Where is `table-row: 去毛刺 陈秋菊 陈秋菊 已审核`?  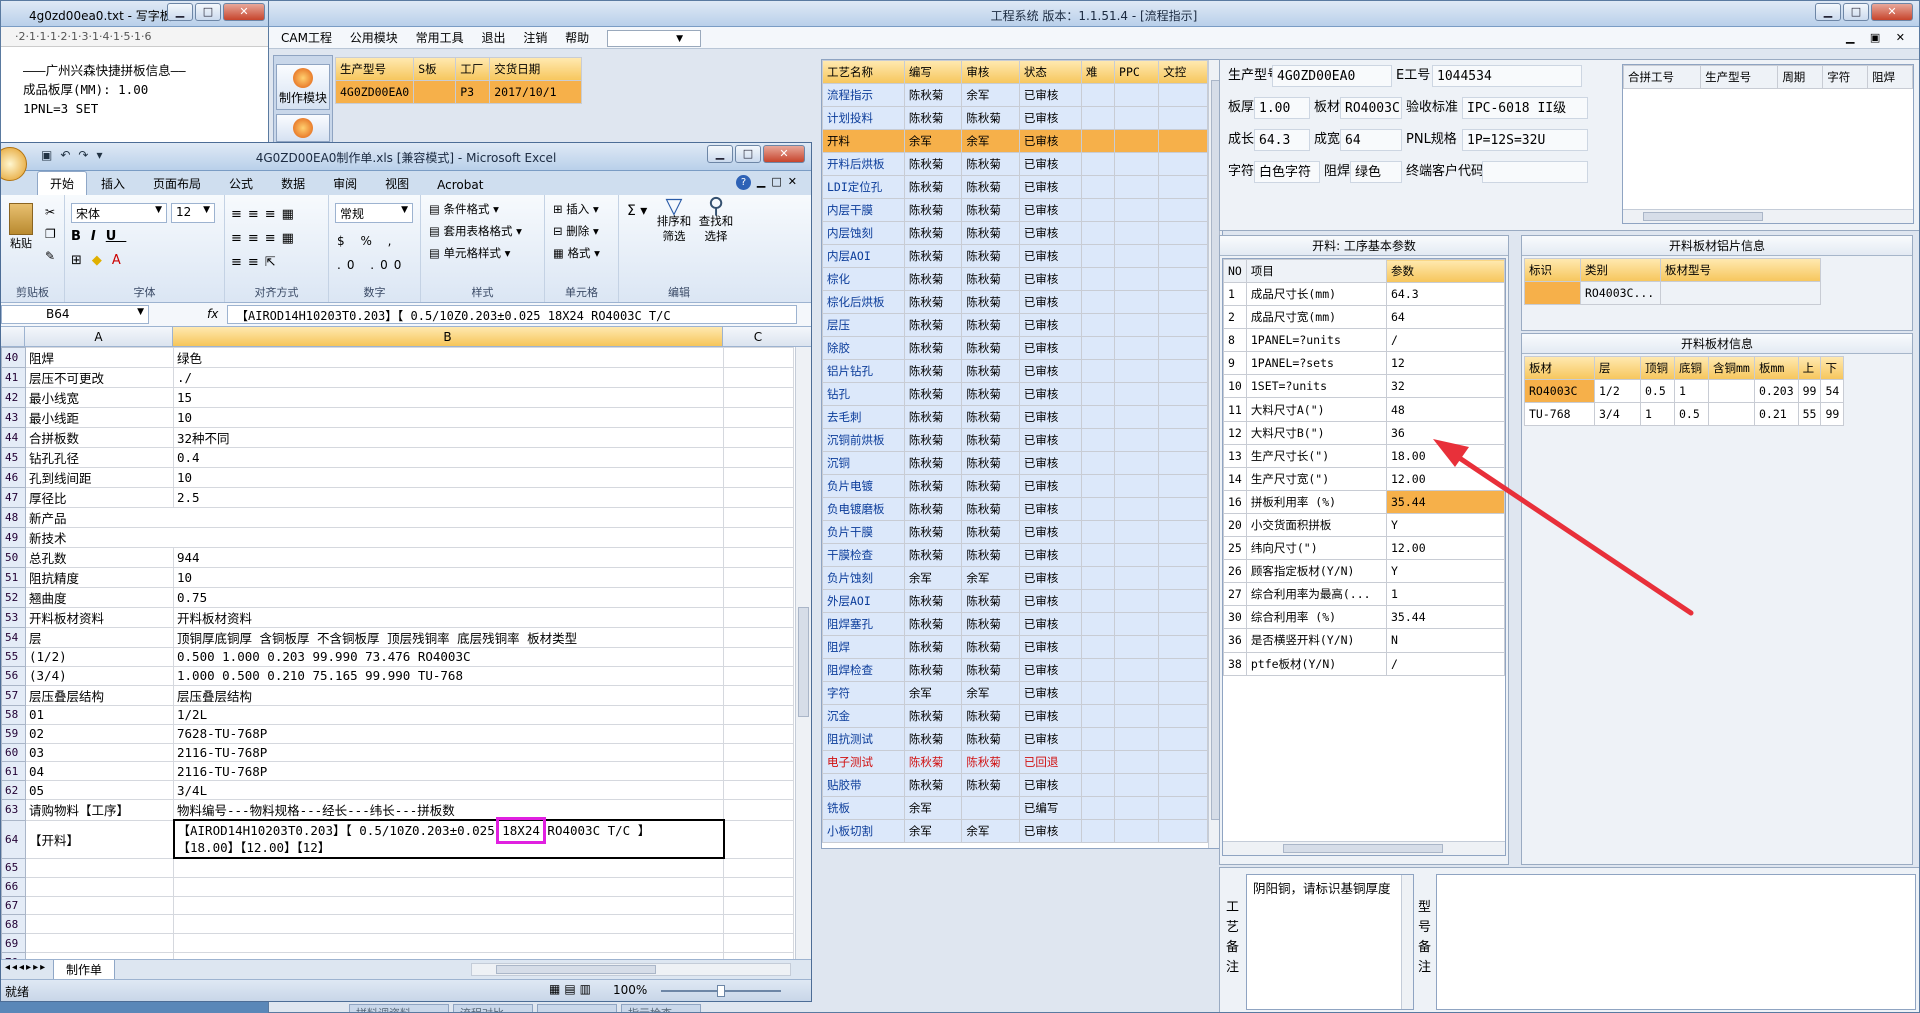
table-row: 去毛刺 陈秋菊 陈秋菊 已审核 is located at coordinates (1015, 417).